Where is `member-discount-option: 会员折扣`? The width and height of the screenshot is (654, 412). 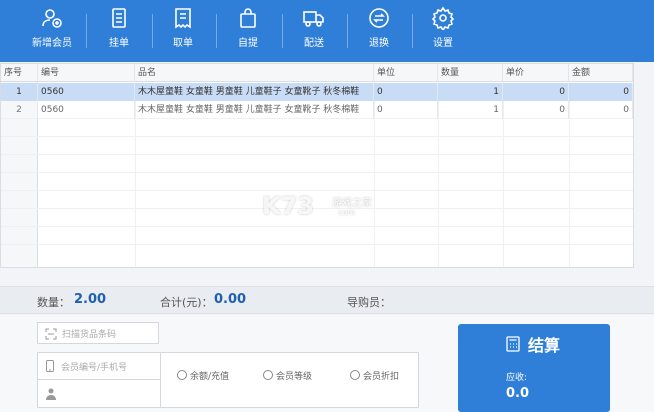
member-discount-option: 会员折扣 is located at coordinates (374, 375).